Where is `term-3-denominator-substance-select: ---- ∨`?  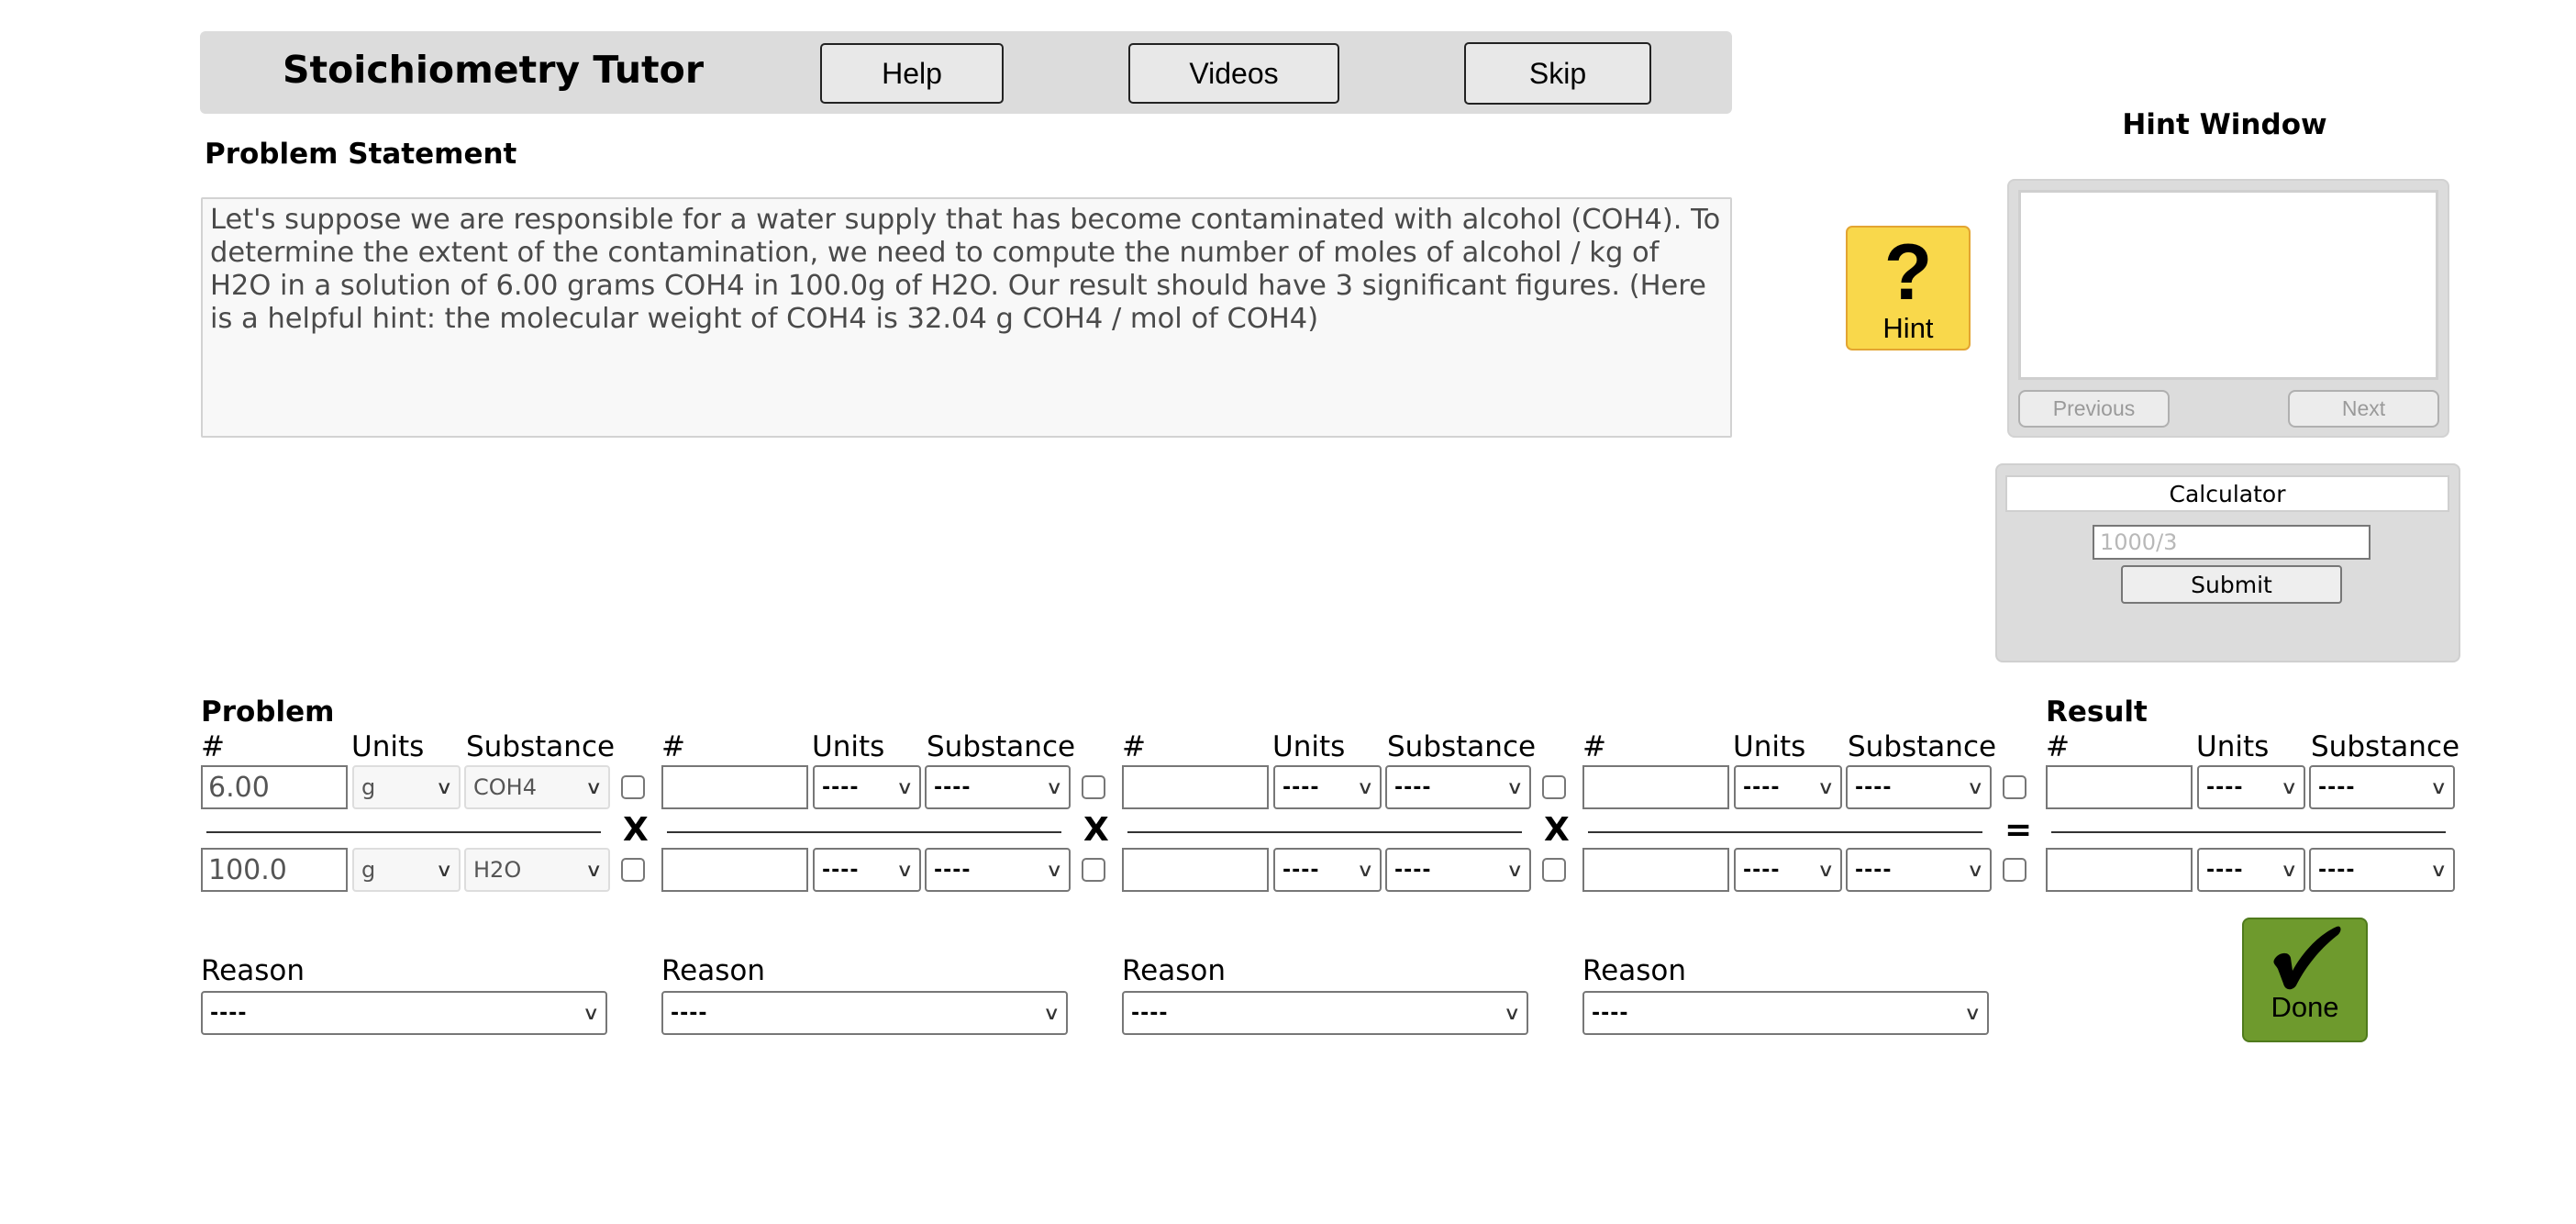
term-3-denominator-substance-select: ---- ∨ is located at coordinates (1458, 870).